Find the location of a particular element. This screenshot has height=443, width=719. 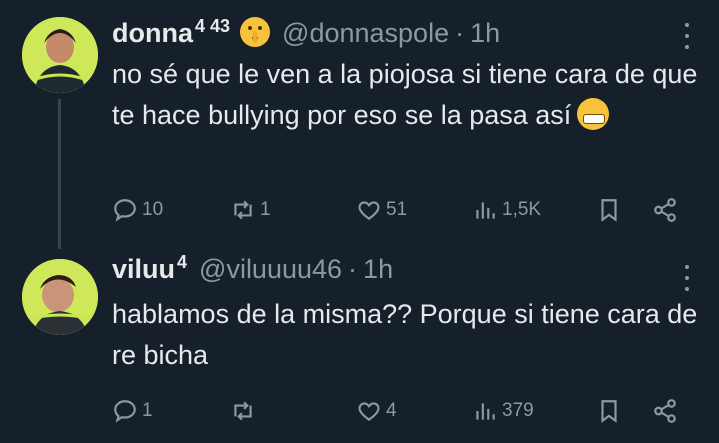

action-bar: 10 1 51 1,5K is located at coordinates (402, 212).